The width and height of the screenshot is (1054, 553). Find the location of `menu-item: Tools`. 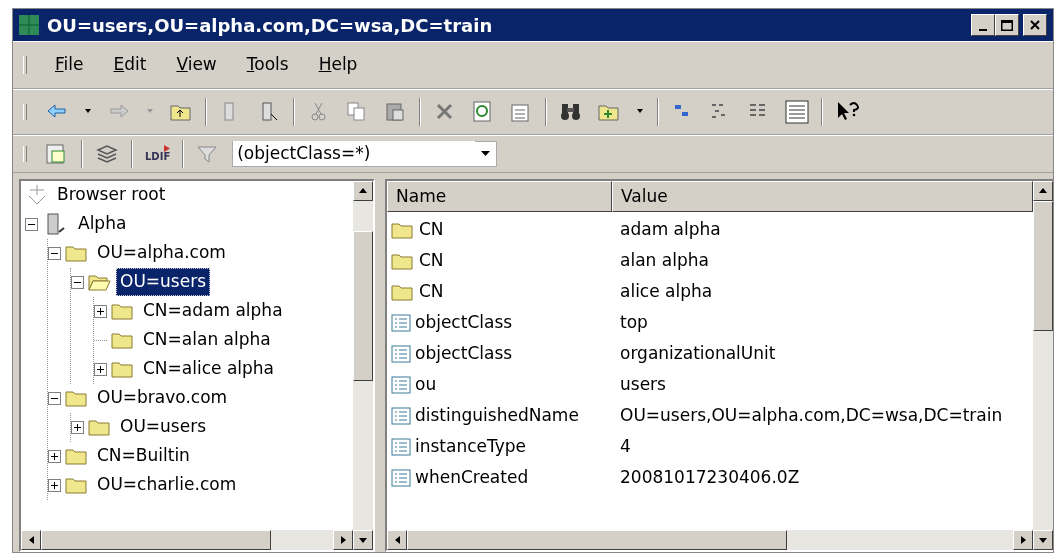

menu-item: Tools is located at coordinates (267, 65).